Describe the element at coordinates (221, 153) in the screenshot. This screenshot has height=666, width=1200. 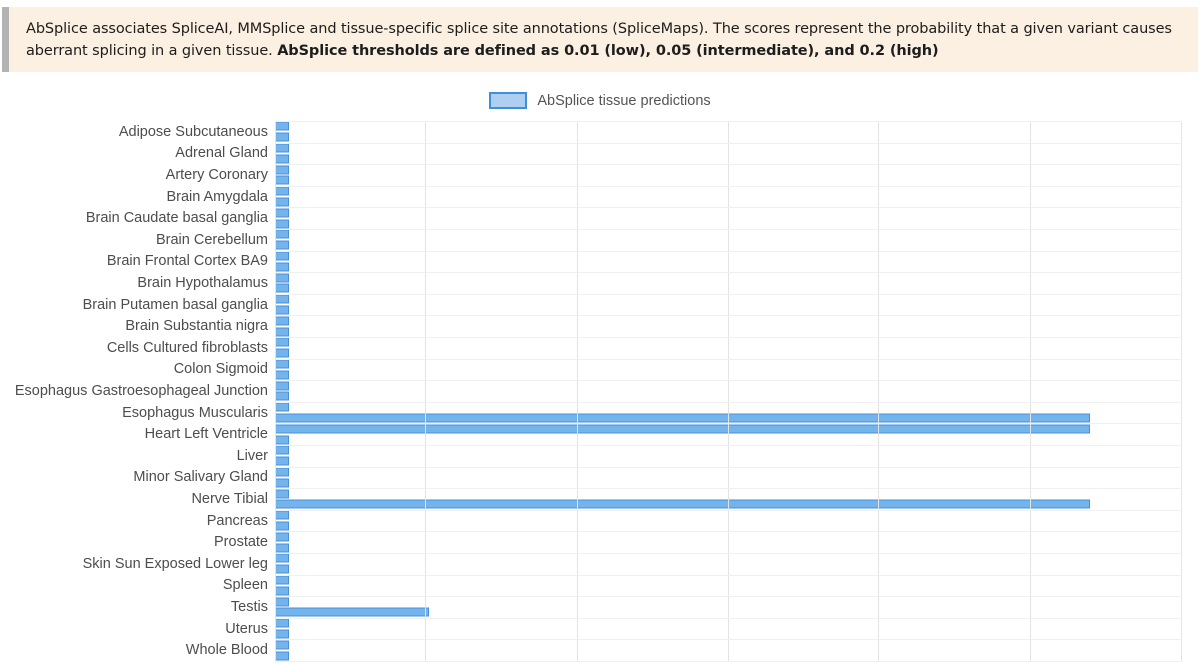
I see `y-axis-label: Adrenal Gland` at that location.